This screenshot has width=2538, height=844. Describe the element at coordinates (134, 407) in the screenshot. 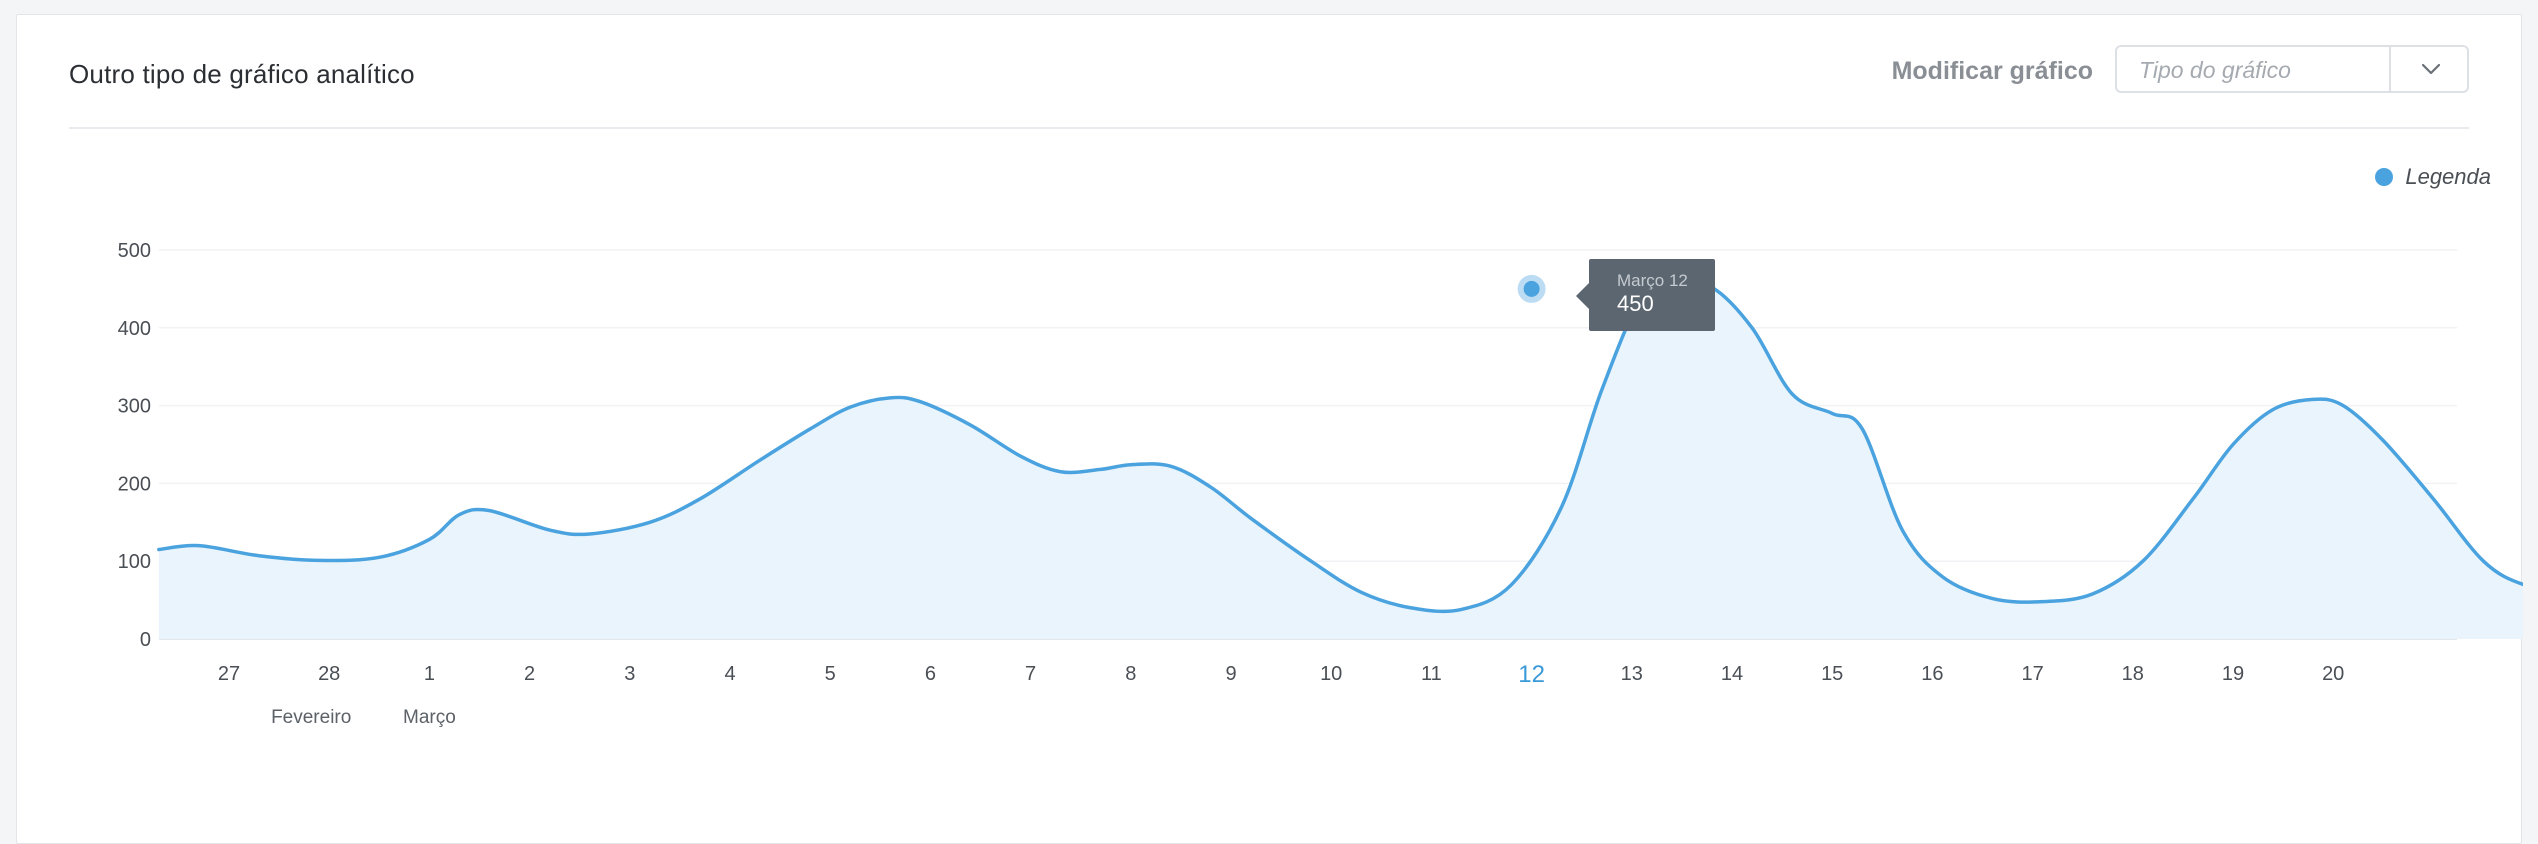

I see `y-tick-label: 300` at that location.